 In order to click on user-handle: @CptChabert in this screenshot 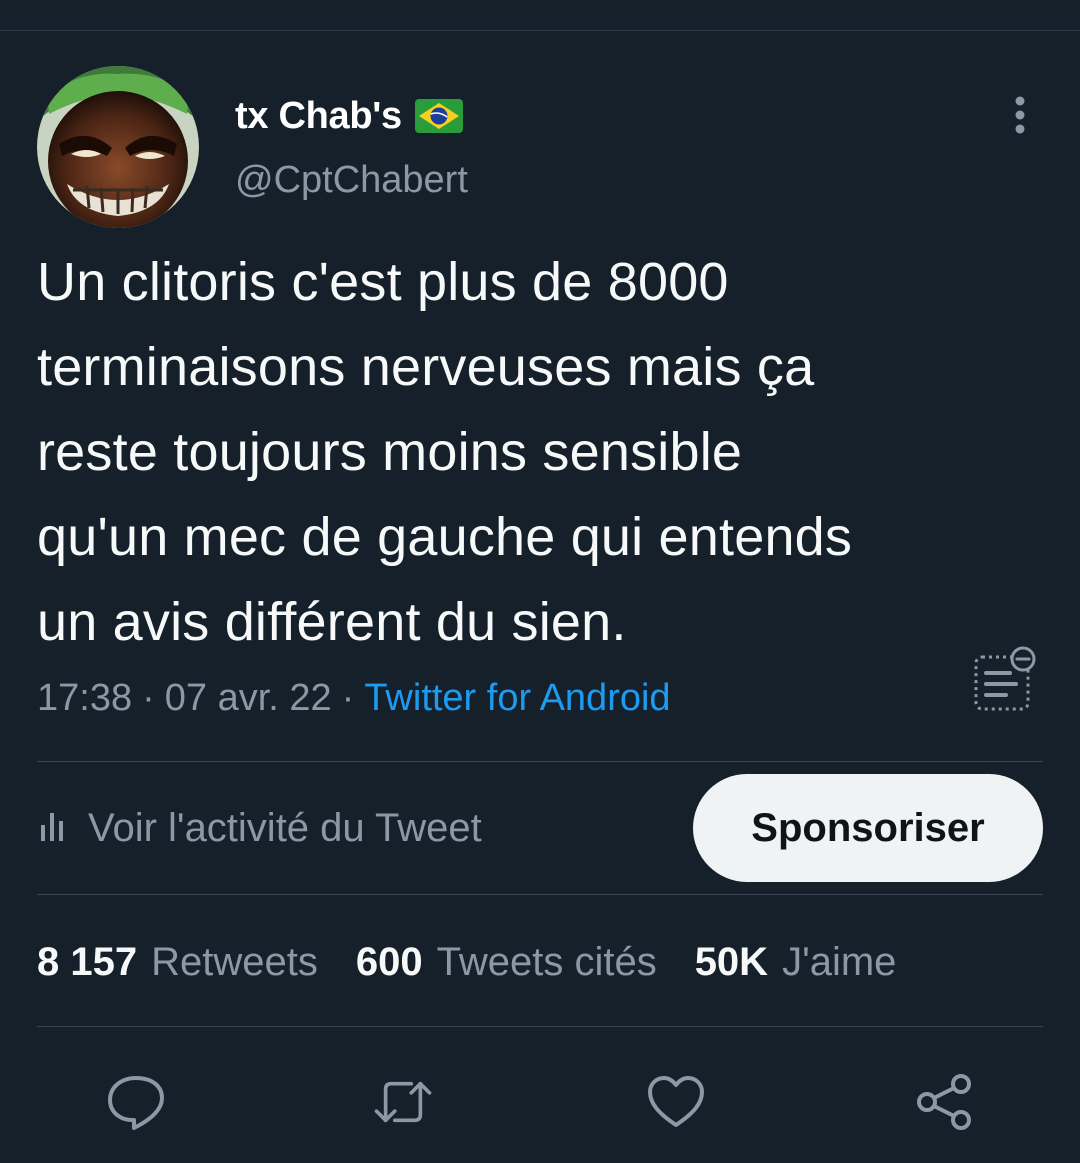, I will do `click(351, 180)`.